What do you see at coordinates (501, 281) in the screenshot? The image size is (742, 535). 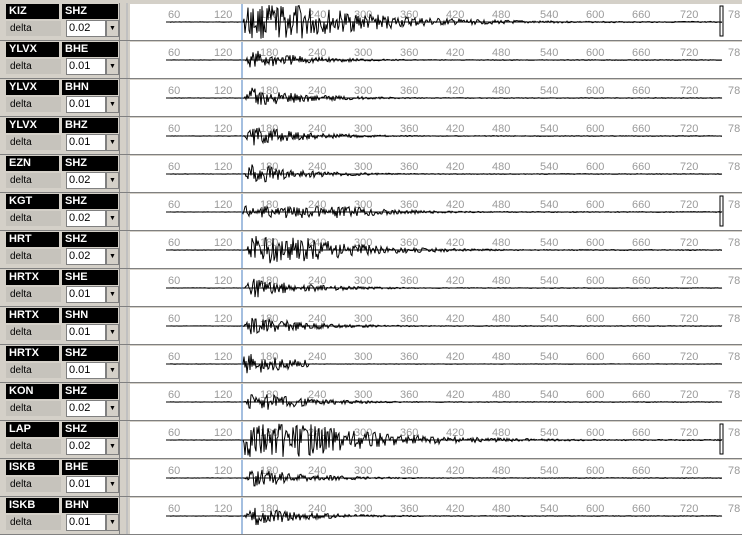 I see `time-tick-label: 480` at bounding box center [501, 281].